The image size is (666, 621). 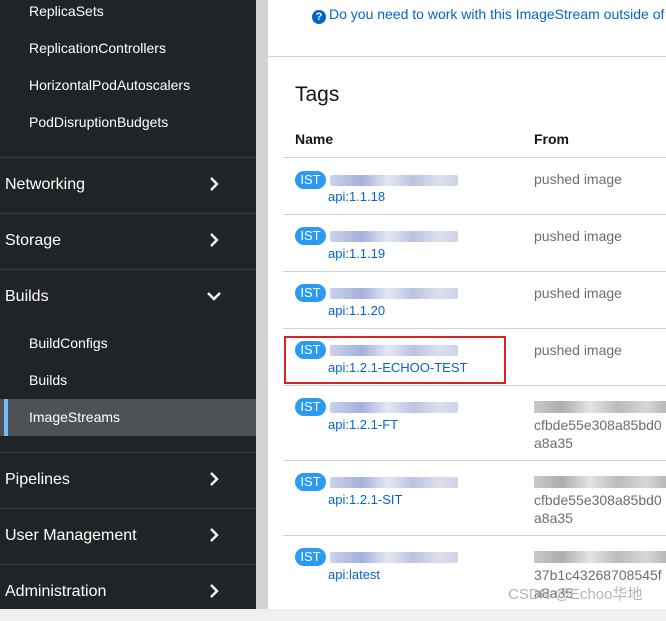 I want to click on sidebar-item-replicasets: ReplicaSets, so click(x=128, y=15).